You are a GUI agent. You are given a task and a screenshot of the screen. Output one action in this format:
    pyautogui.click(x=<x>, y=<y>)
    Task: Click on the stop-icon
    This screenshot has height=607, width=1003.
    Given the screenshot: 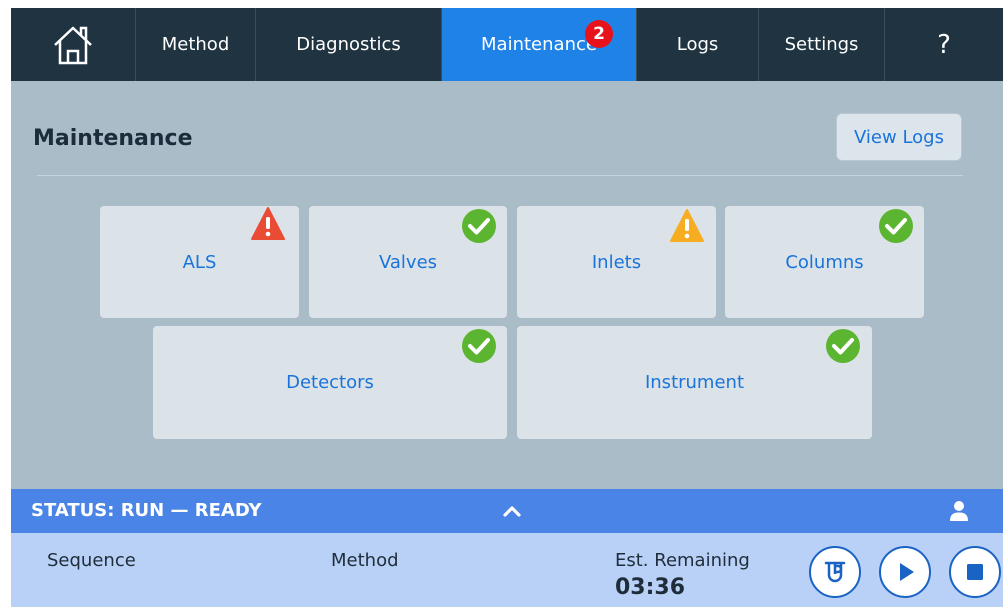 What is the action you would take?
    pyautogui.click(x=975, y=572)
    